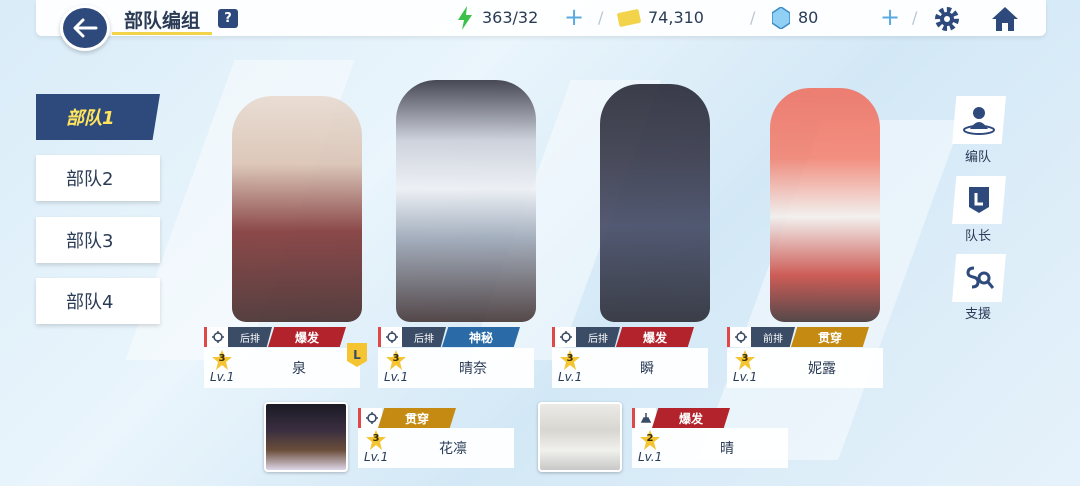 Image resolution: width=1080 pixels, height=486 pixels. I want to click on striker-tags: 前排 贯穿, so click(798, 337).